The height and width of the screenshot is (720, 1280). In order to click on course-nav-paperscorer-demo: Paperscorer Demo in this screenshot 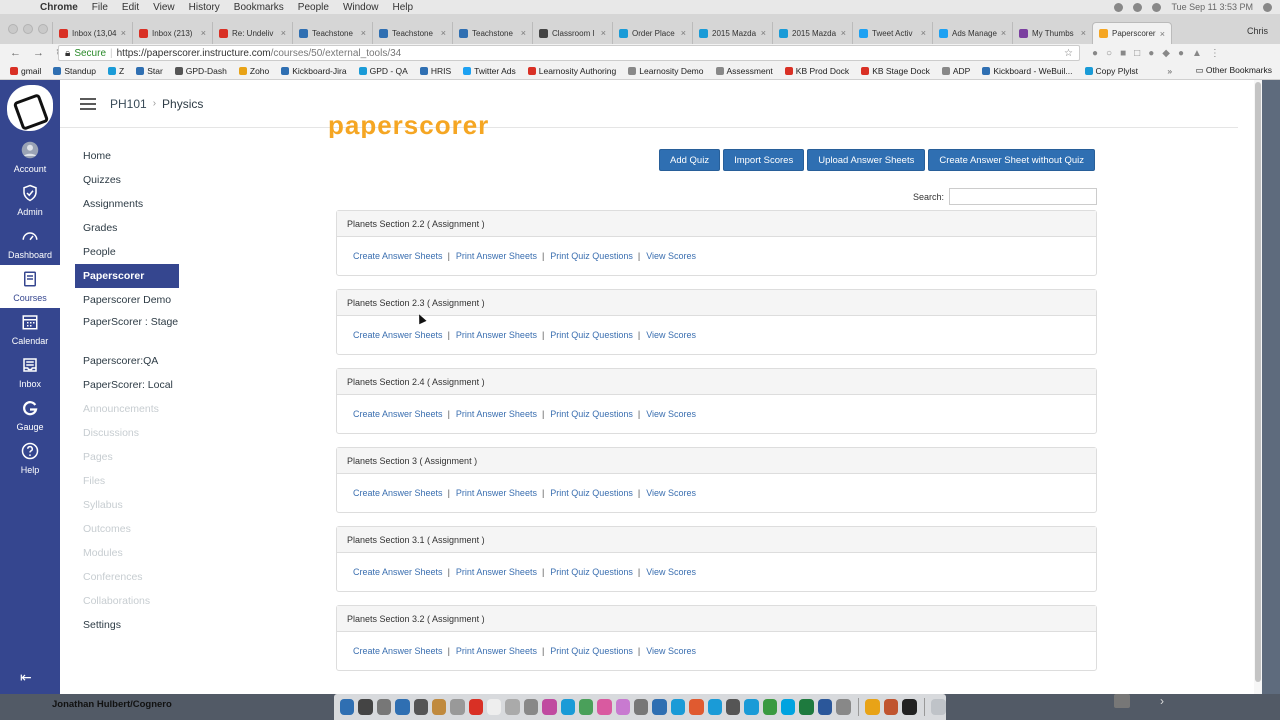, I will do `click(130, 300)`.